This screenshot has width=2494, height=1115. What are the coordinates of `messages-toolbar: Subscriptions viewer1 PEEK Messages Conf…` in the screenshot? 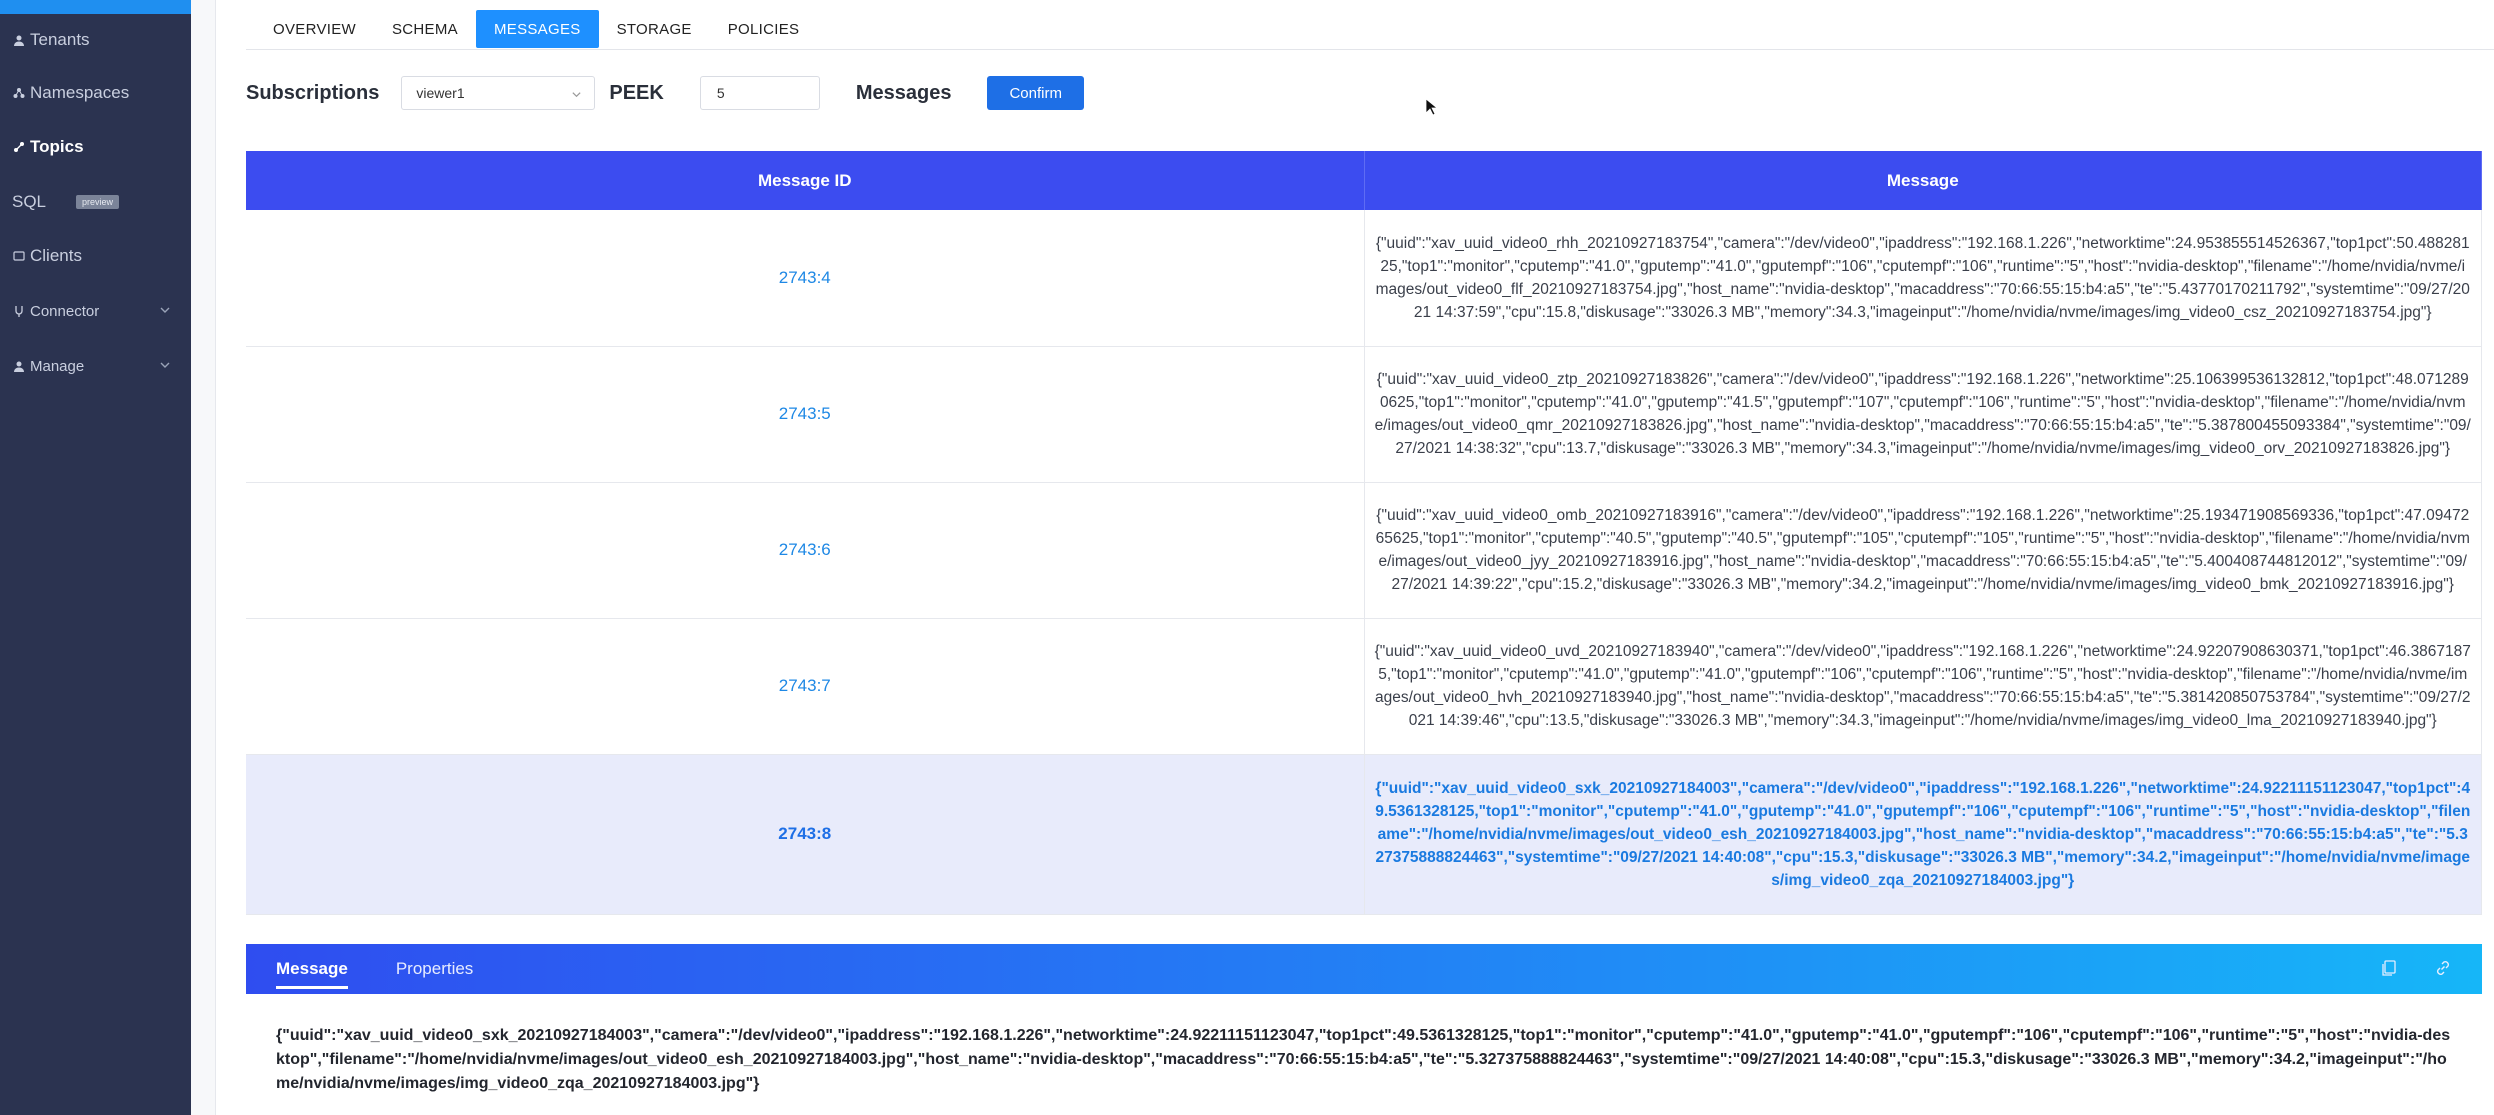 It's located at (1370, 93).